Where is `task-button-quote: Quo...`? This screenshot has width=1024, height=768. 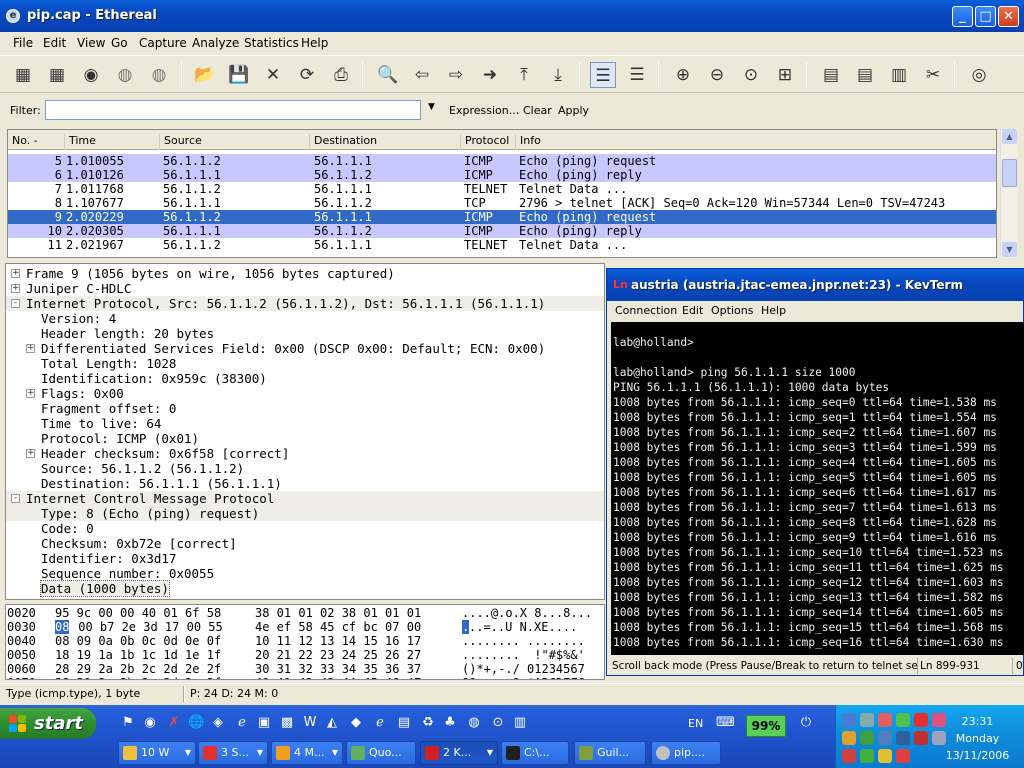 task-button-quote: Quo... is located at coordinates (381, 753).